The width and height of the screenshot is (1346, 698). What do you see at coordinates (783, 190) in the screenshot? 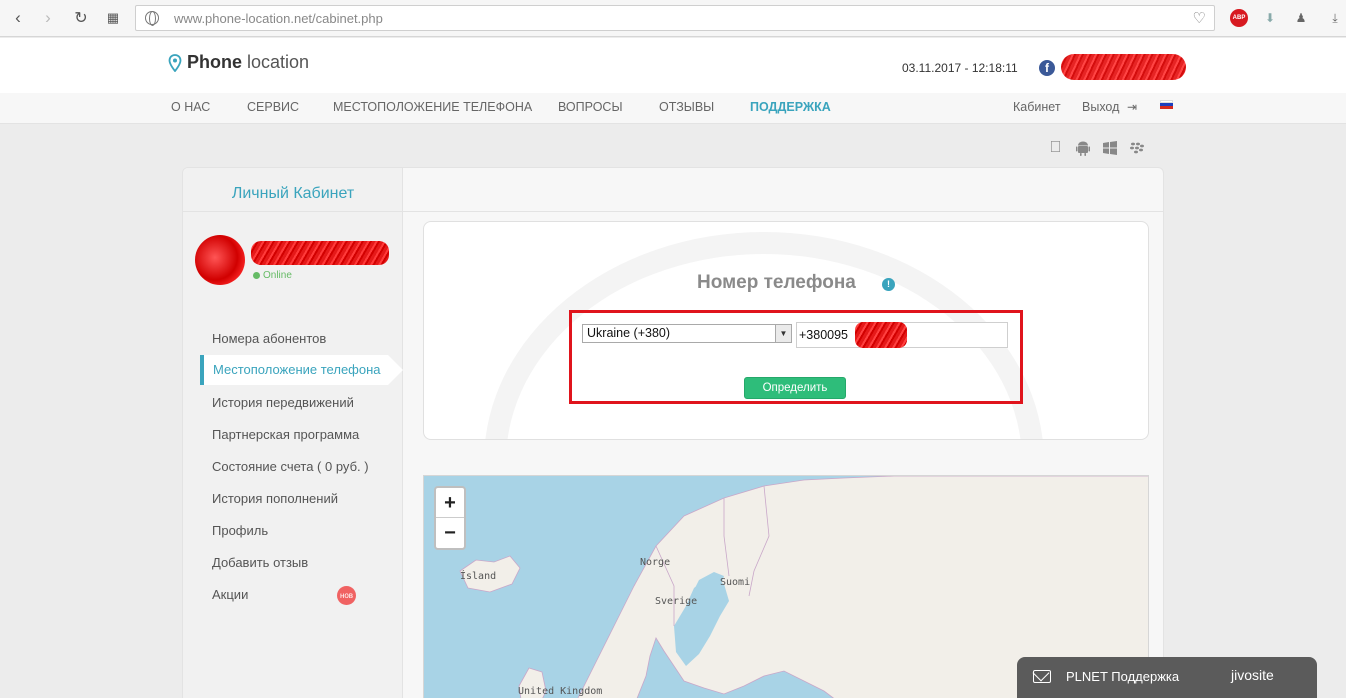
I see `content-topbar` at bounding box center [783, 190].